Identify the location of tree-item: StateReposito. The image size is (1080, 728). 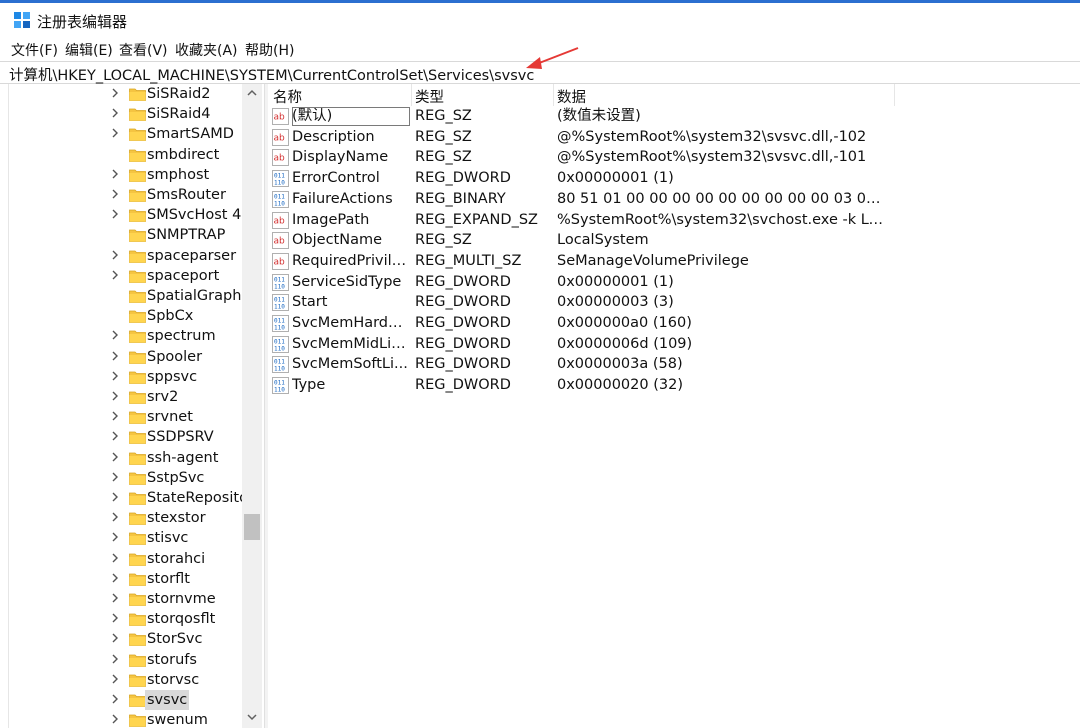
(128, 498).